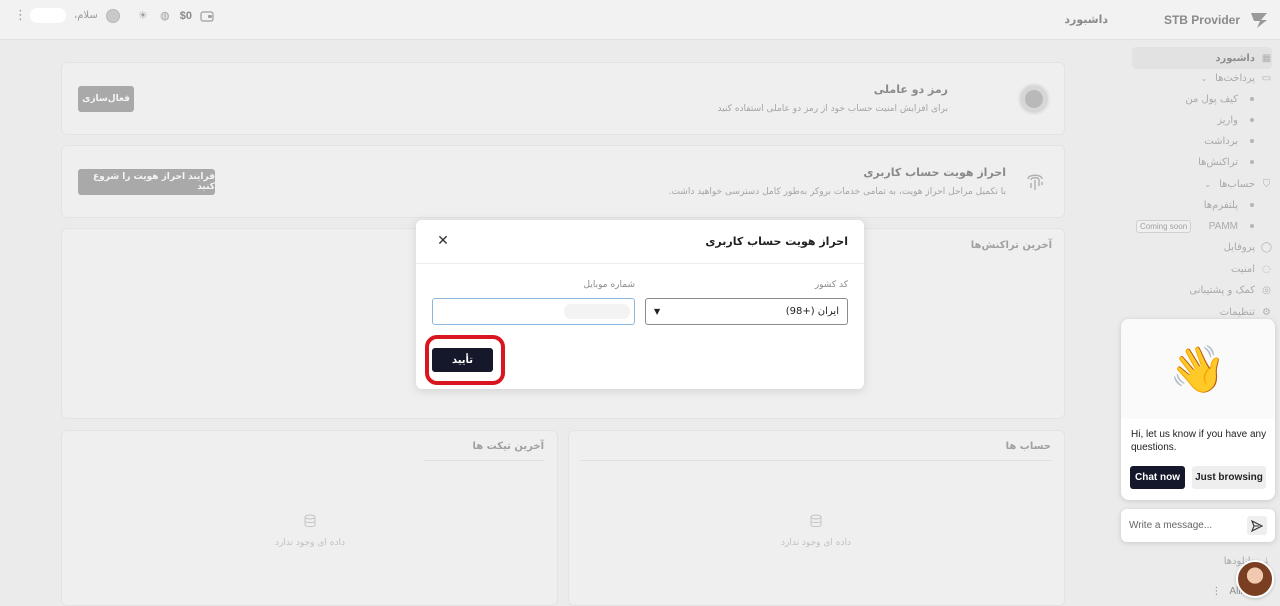 Image resolution: width=1280 pixels, height=606 pixels. I want to click on modal-title: احراز هویت حساب کاربری, so click(776, 241).